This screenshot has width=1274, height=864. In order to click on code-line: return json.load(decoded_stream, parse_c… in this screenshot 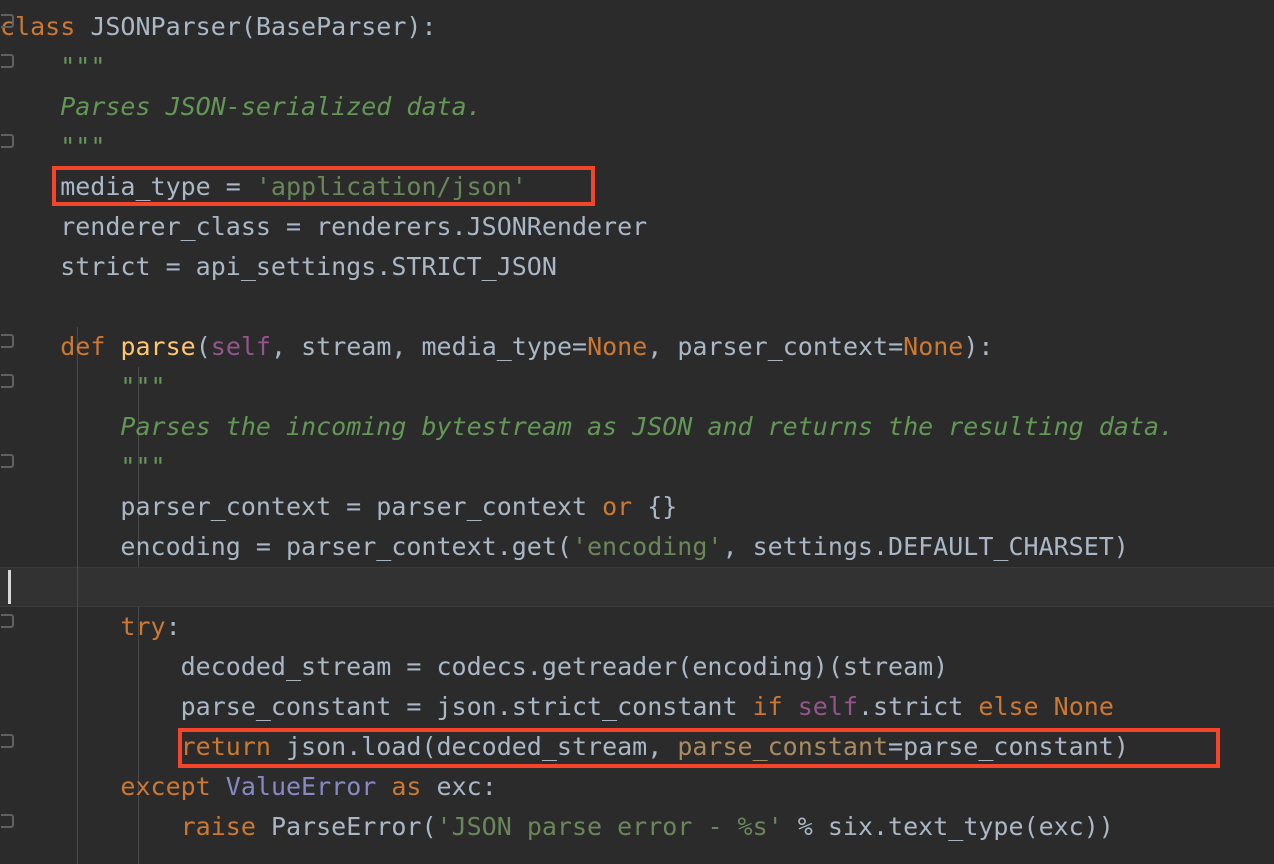, I will do `click(564, 747)`.